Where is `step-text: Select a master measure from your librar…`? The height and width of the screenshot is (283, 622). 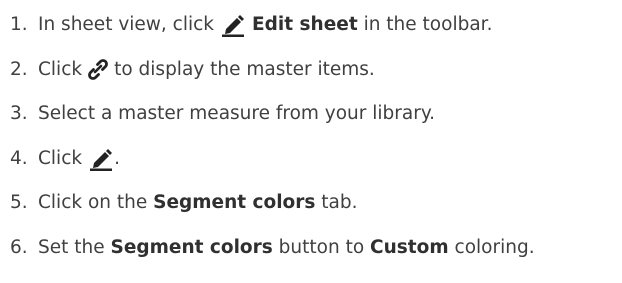 step-text: Select a master measure from your librar… is located at coordinates (236, 114).